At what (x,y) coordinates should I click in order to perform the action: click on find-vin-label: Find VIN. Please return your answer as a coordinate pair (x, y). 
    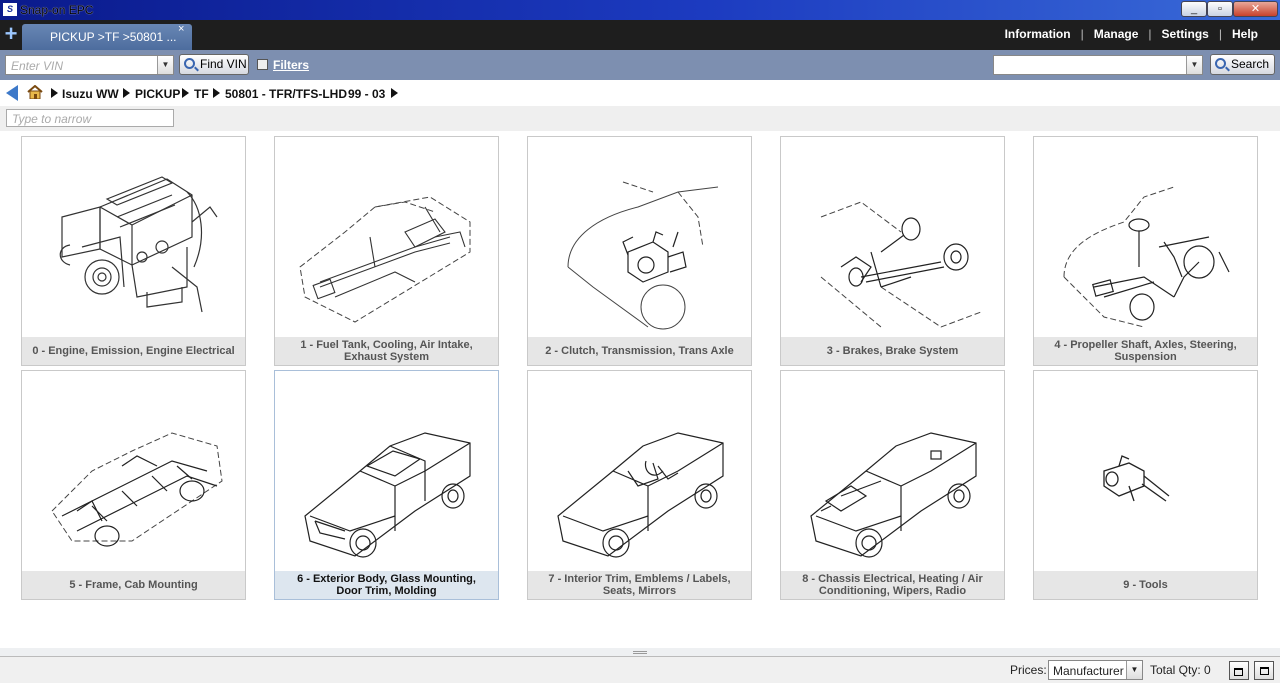
    Looking at the image, I should click on (223, 64).